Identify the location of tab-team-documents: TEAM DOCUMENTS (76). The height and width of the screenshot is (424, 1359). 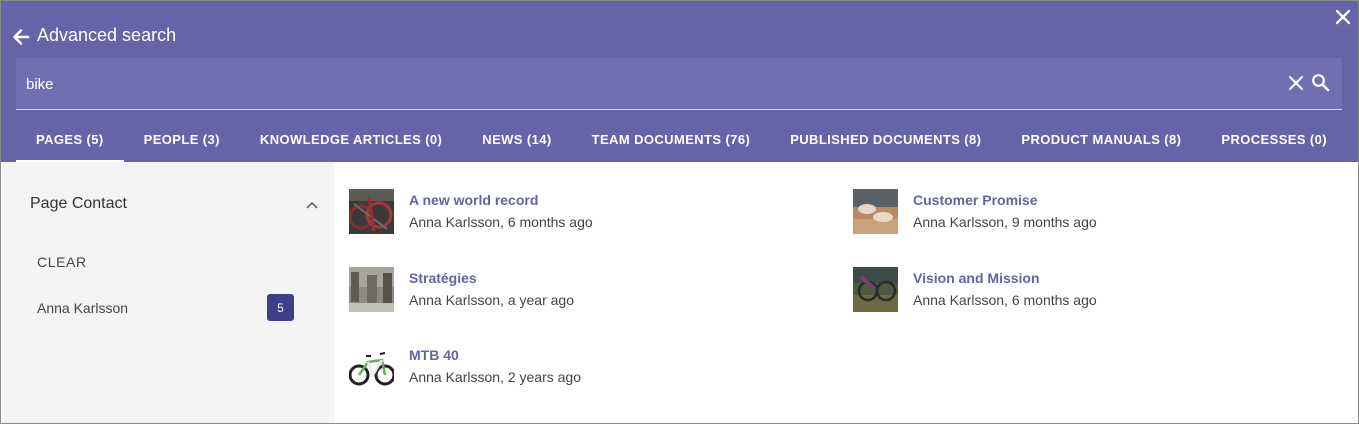
(671, 140).